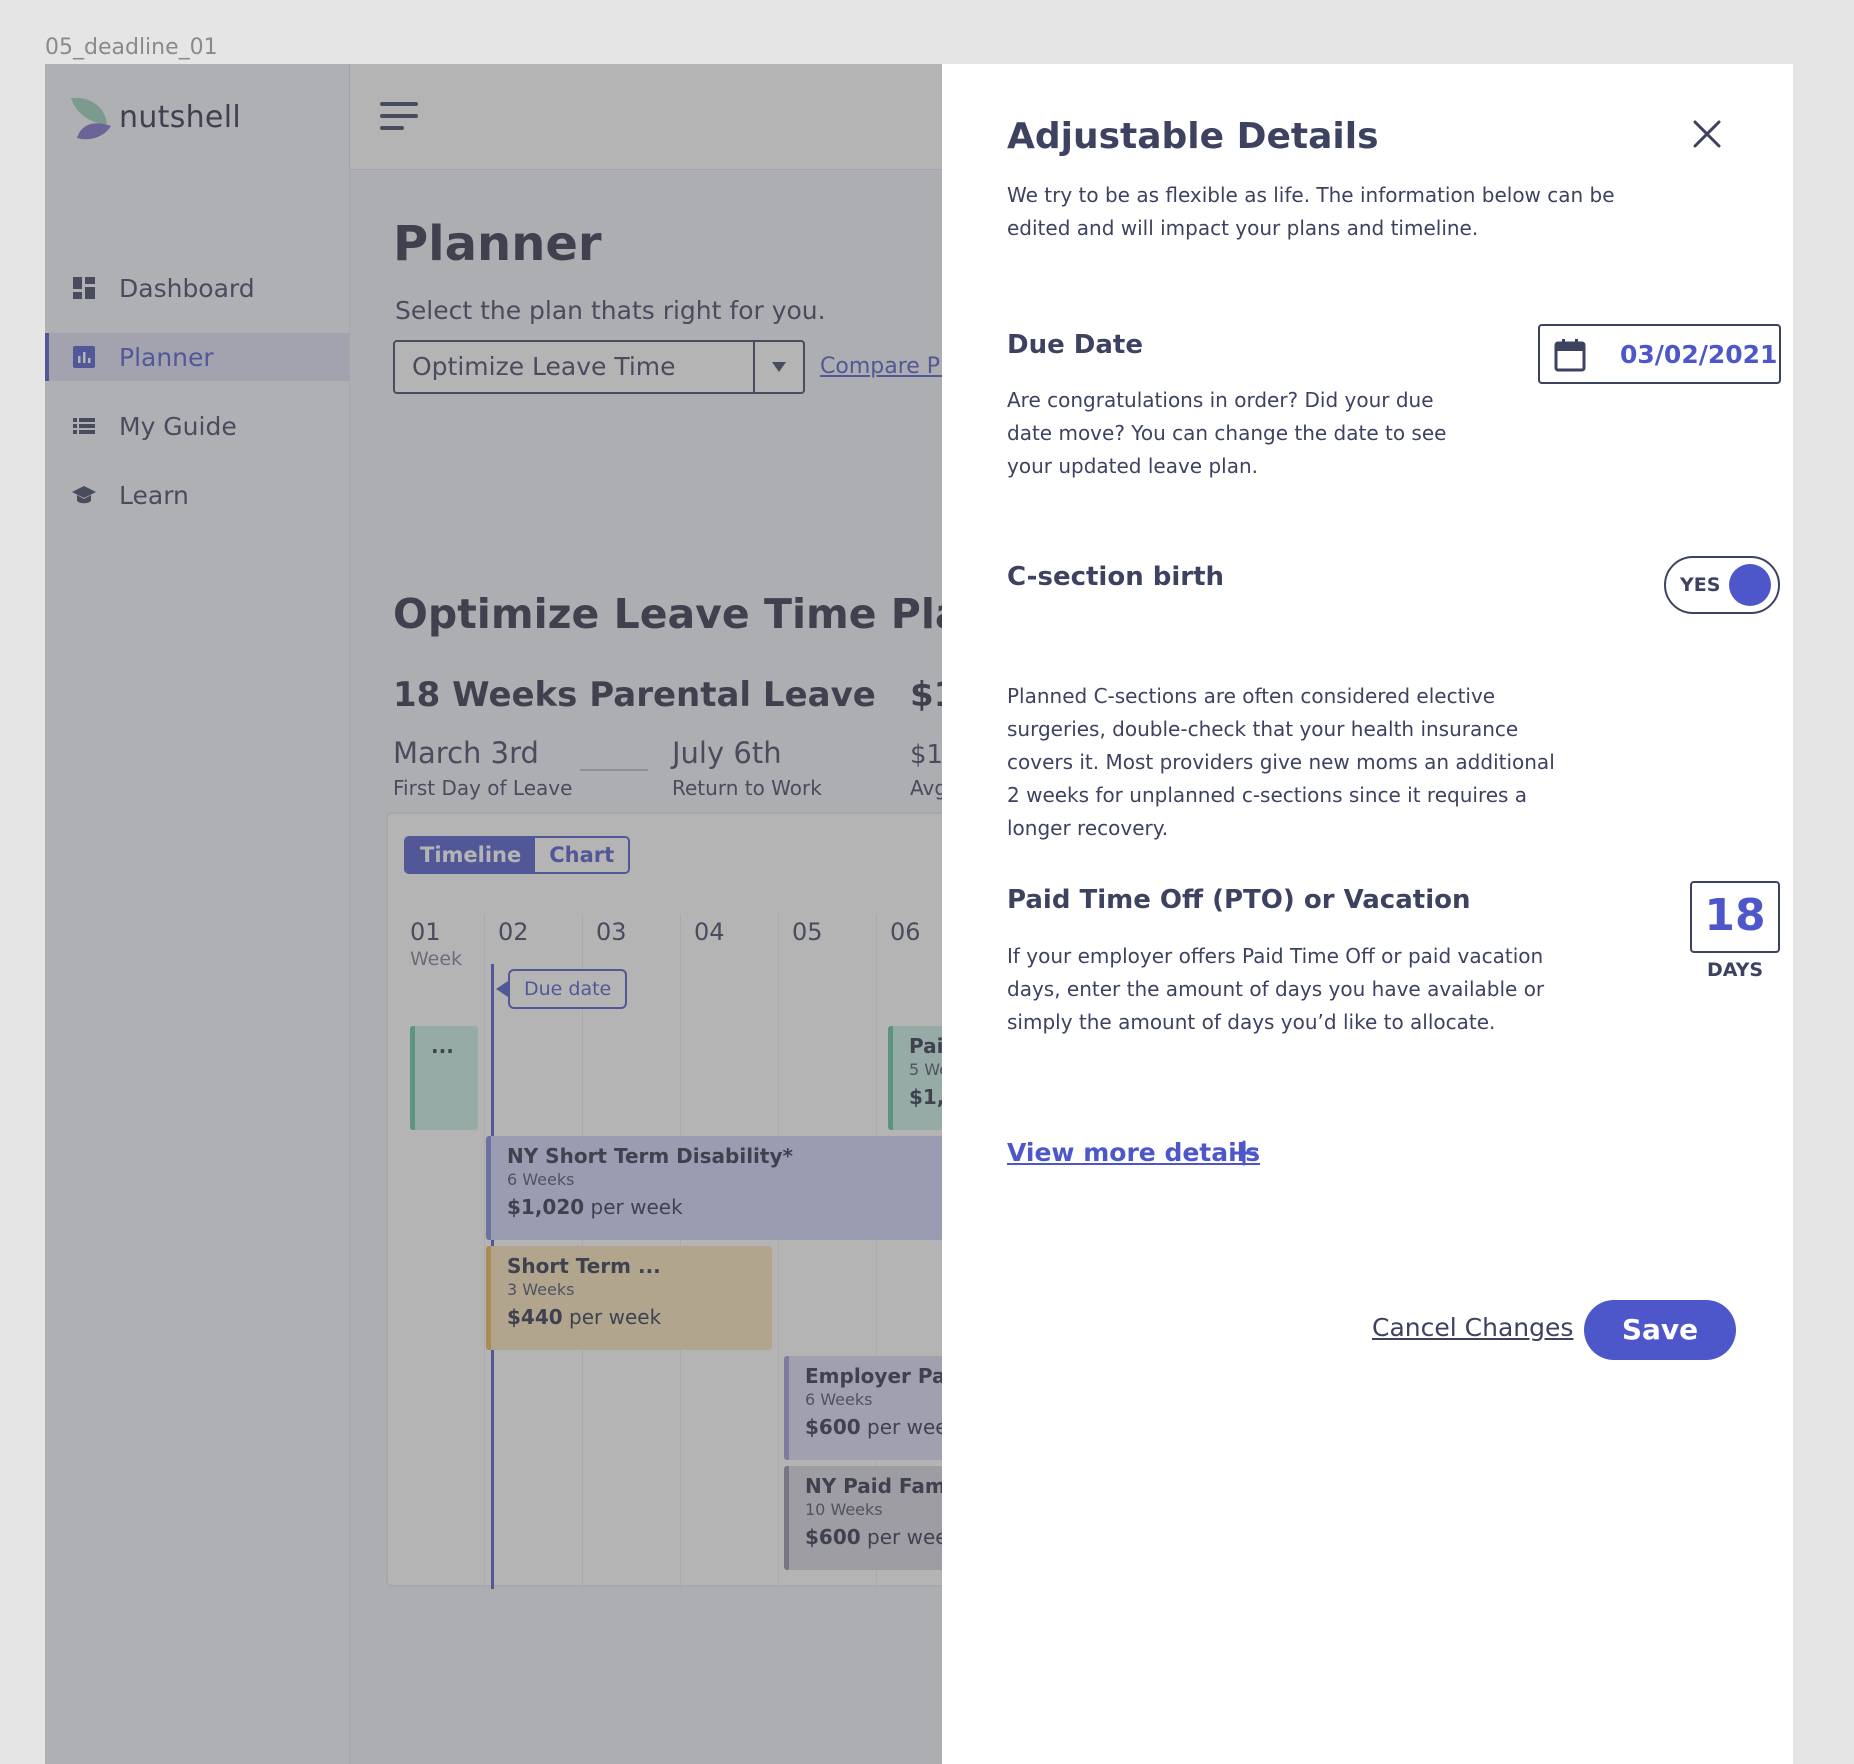 The image size is (1854, 1764). What do you see at coordinates (1735, 970) in the screenshot?
I see `pto-days-unit: DAYS` at bounding box center [1735, 970].